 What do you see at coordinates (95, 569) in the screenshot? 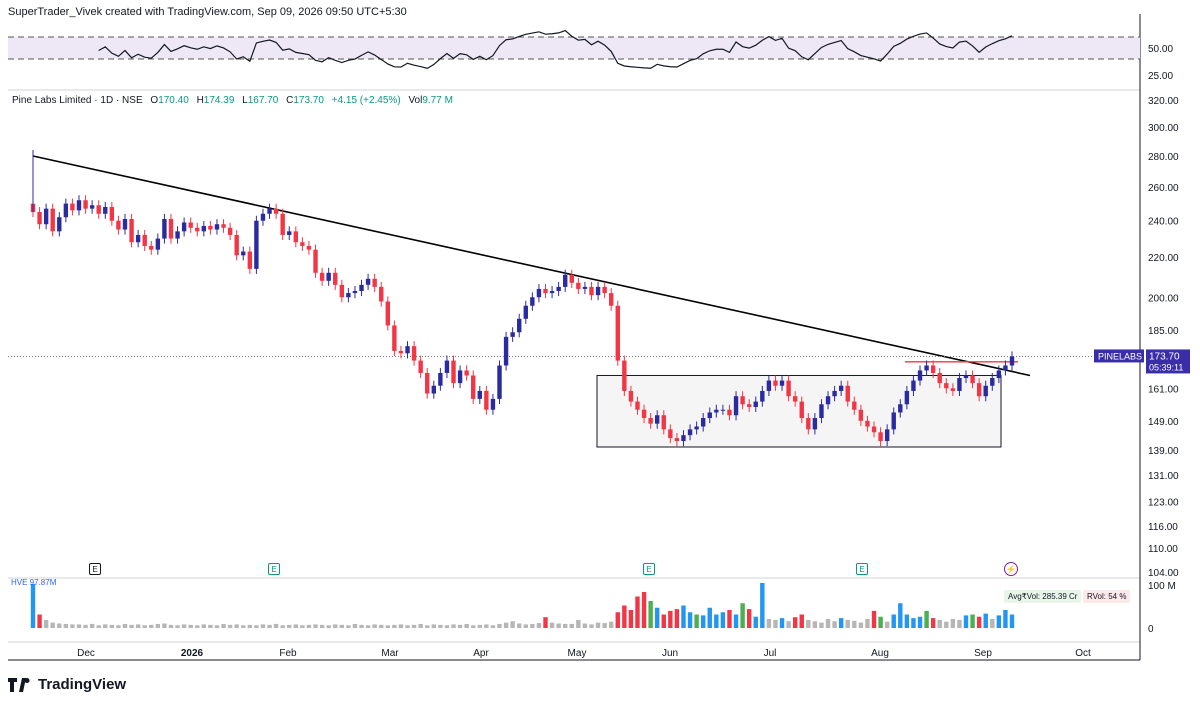
I see `event-marker-dividend: E` at bounding box center [95, 569].